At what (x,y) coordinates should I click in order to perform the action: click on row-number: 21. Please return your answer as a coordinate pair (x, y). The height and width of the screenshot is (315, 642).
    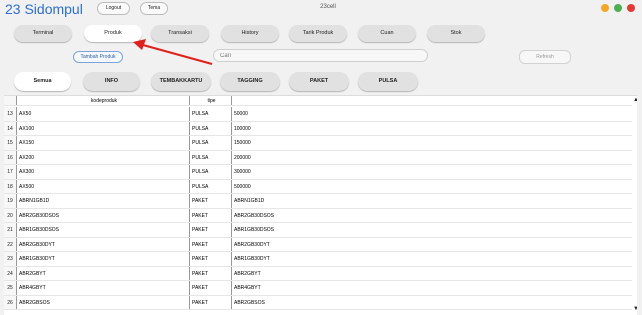
    Looking at the image, I should click on (10, 230).